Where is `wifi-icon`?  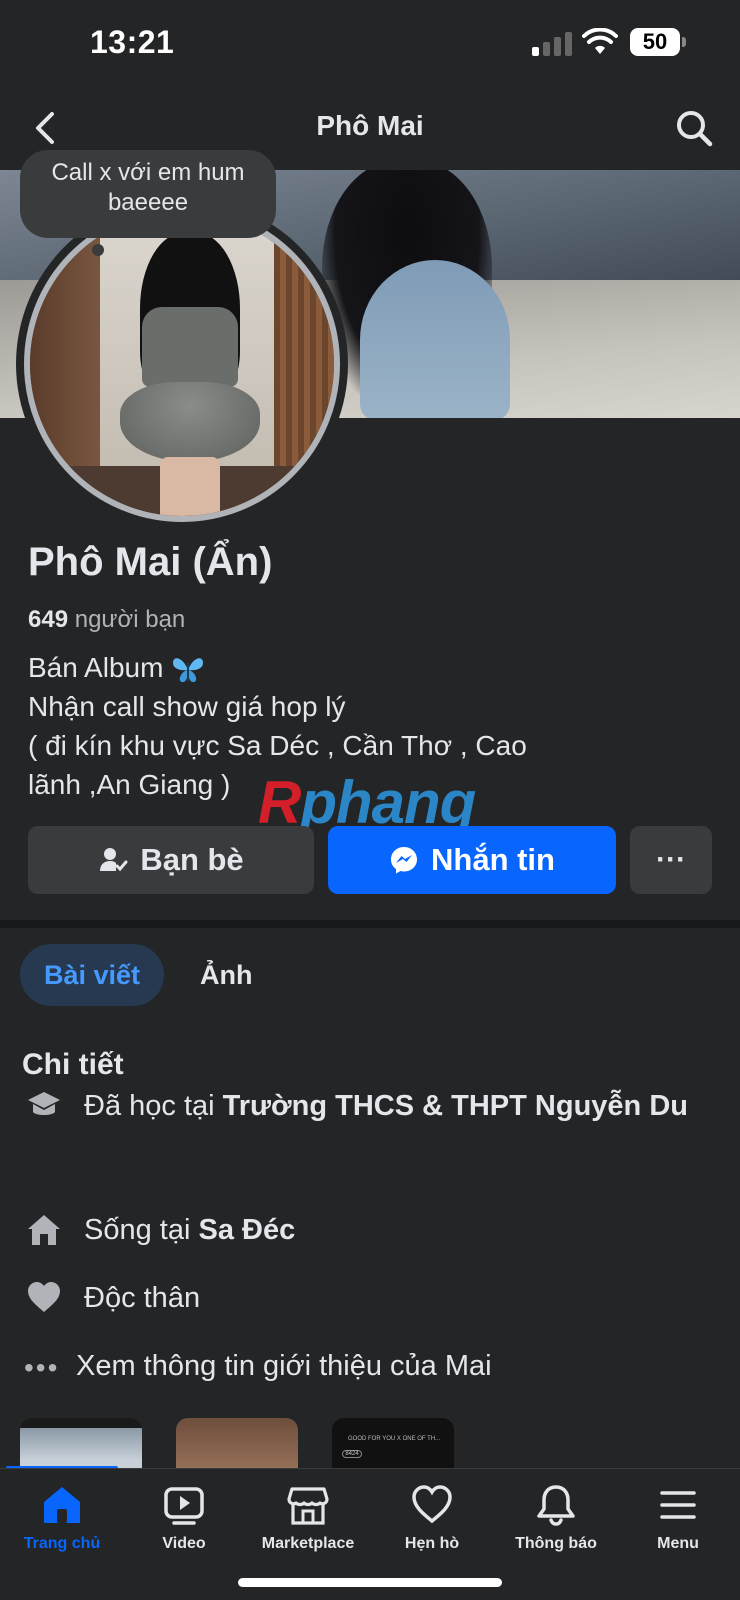 wifi-icon is located at coordinates (600, 41).